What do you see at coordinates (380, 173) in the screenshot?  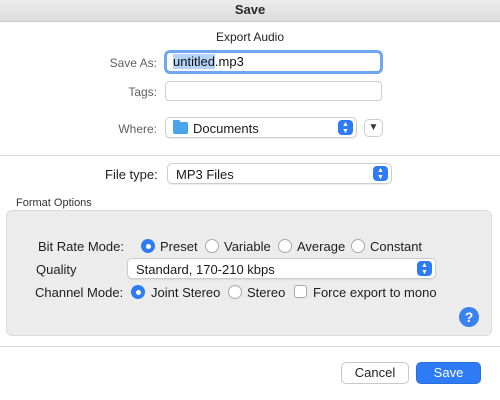 I see `file-type-stepper-icon: ▲ ▼` at bounding box center [380, 173].